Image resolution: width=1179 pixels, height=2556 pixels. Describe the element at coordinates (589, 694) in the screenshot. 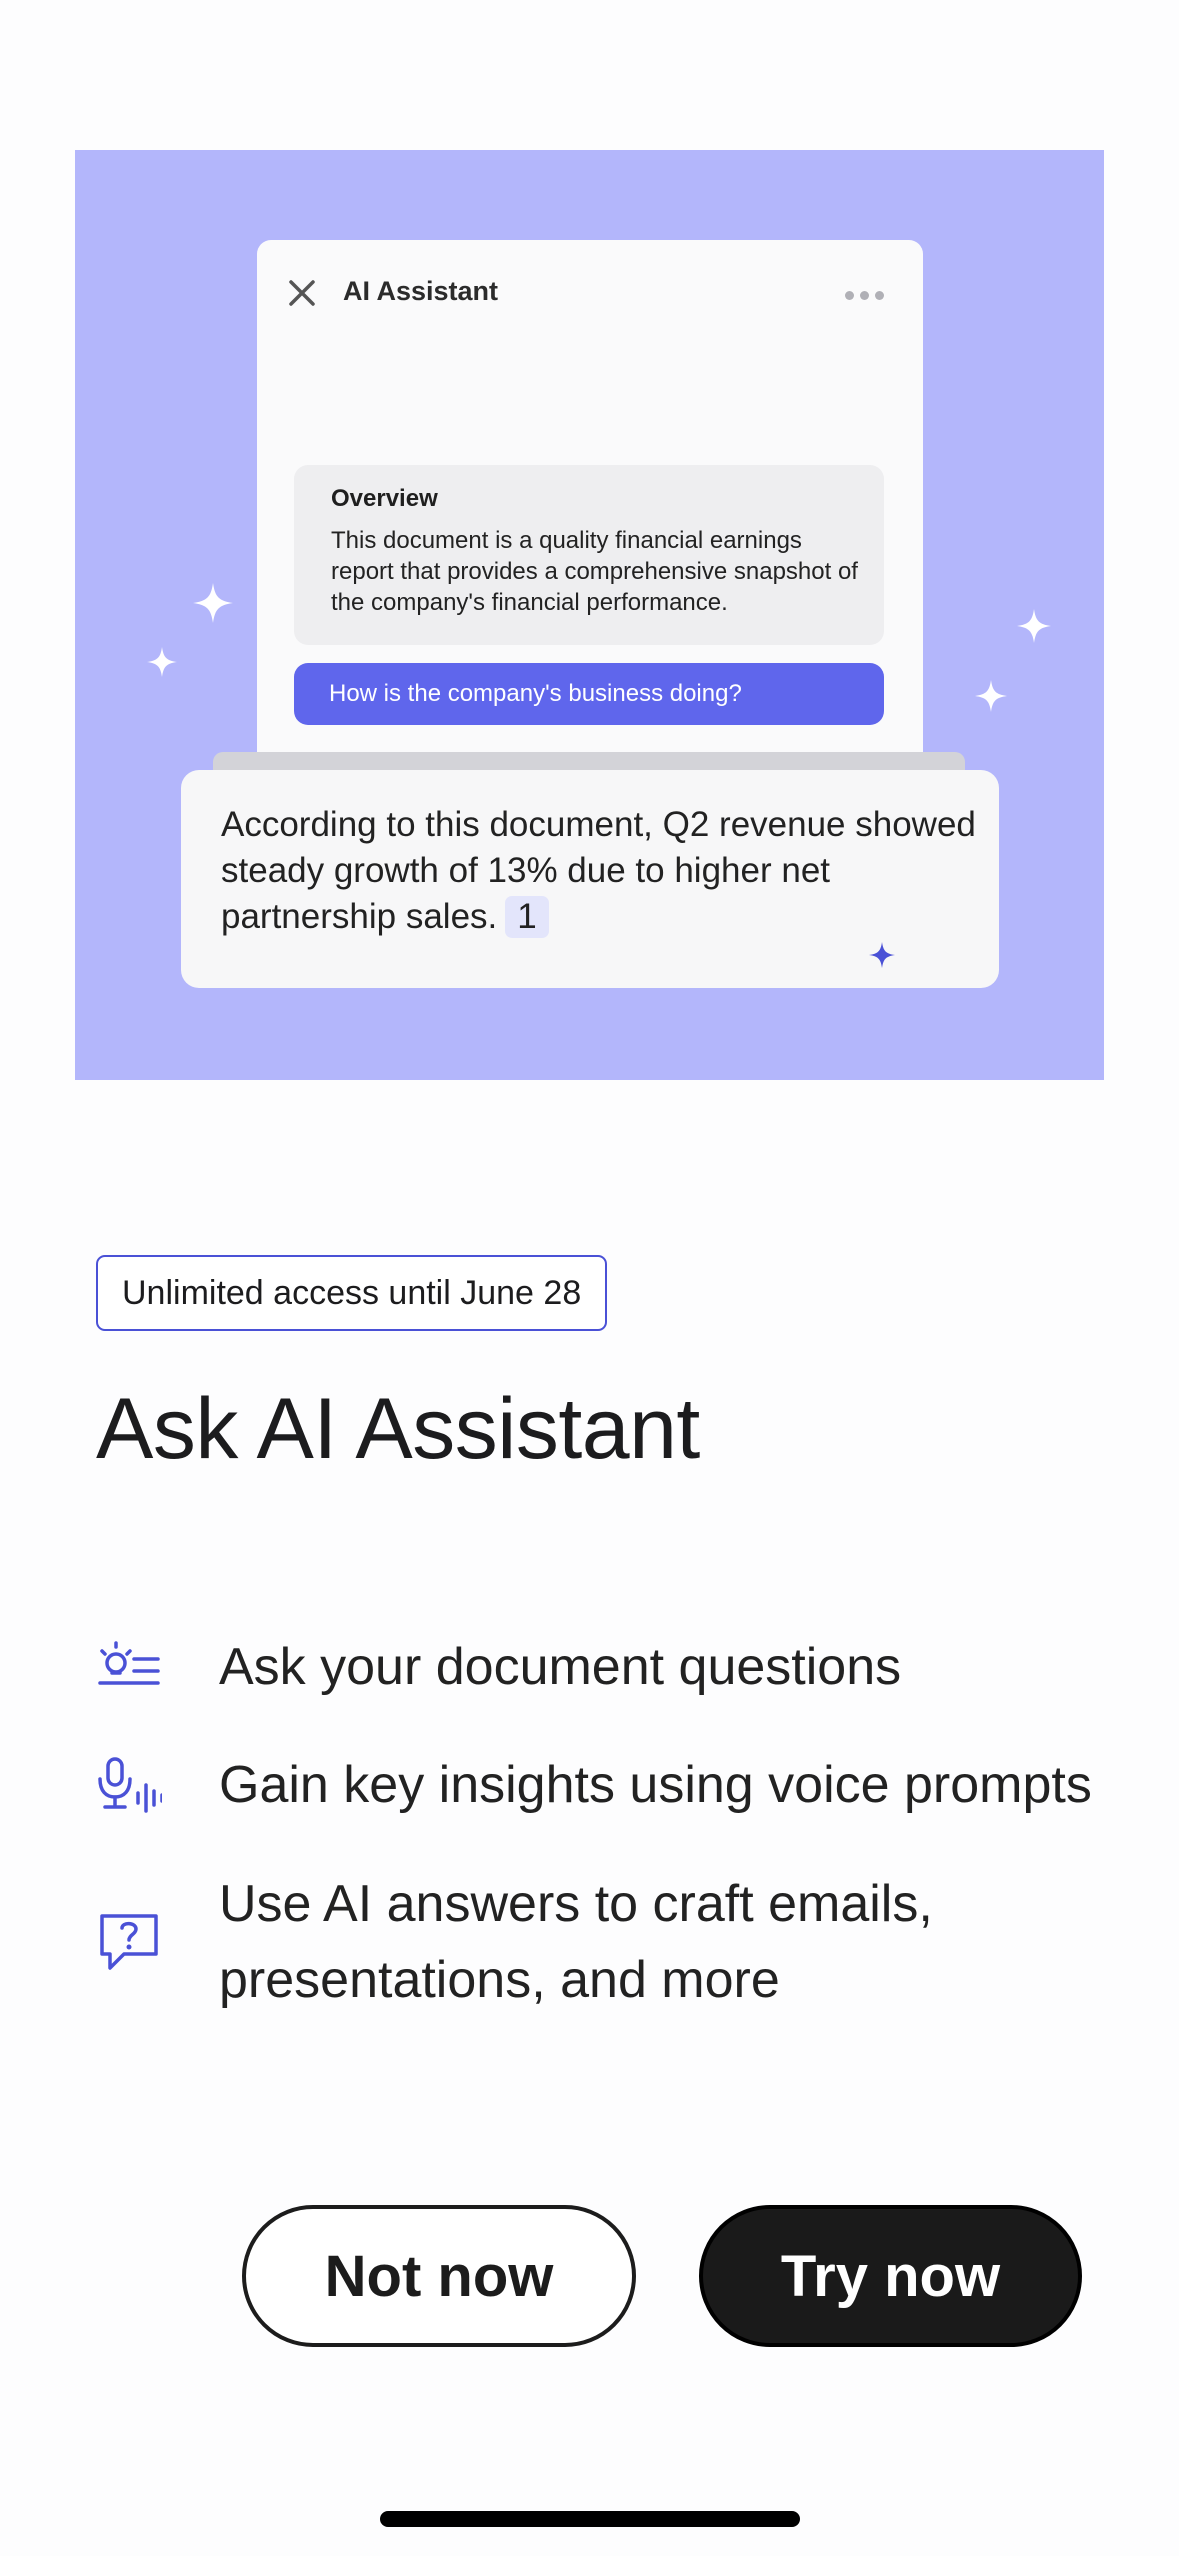

I see `question-bubble: How is the company's business doing?` at that location.